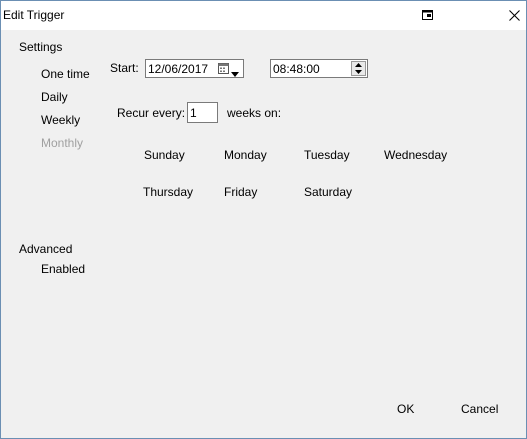 This screenshot has height=439, width=527. What do you see at coordinates (202, 112) in the screenshot?
I see `recur-interval-input: 1` at bounding box center [202, 112].